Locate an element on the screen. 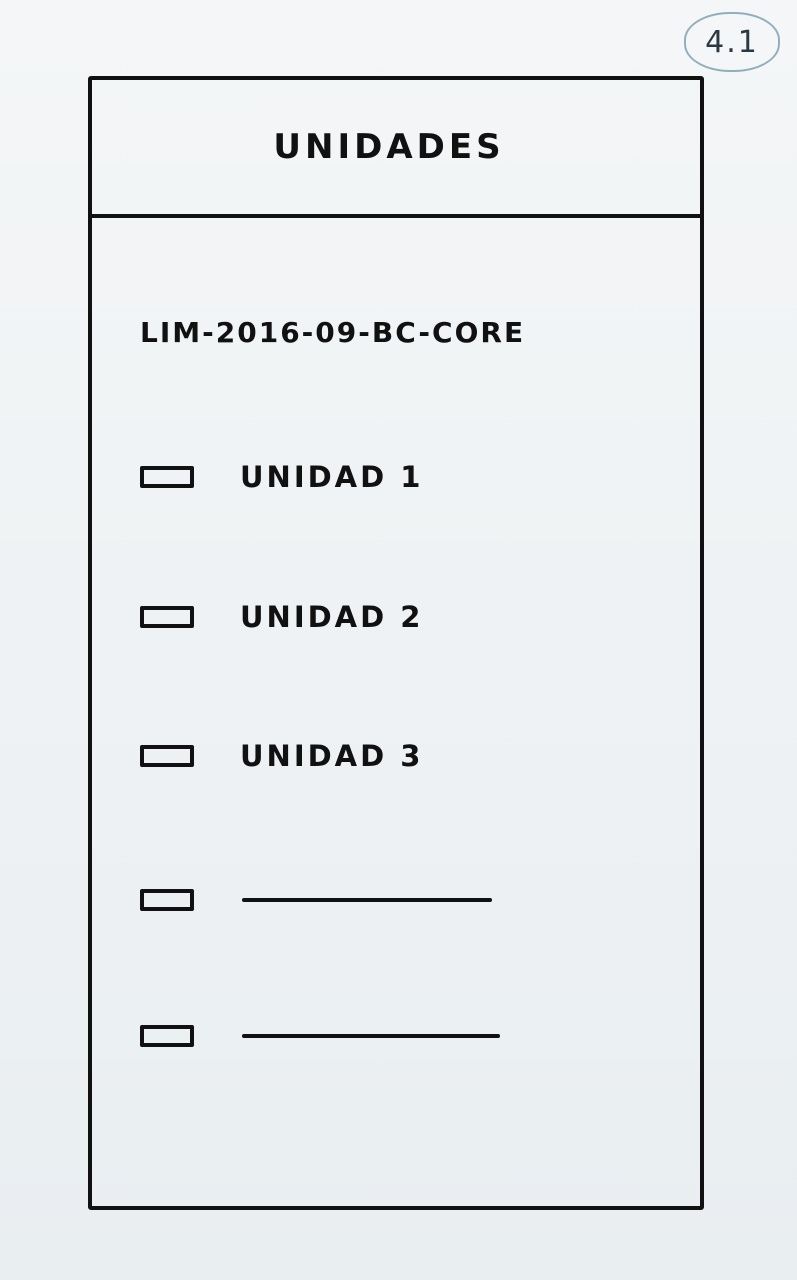  unit-label: UNIDAD 2 is located at coordinates (332, 617).